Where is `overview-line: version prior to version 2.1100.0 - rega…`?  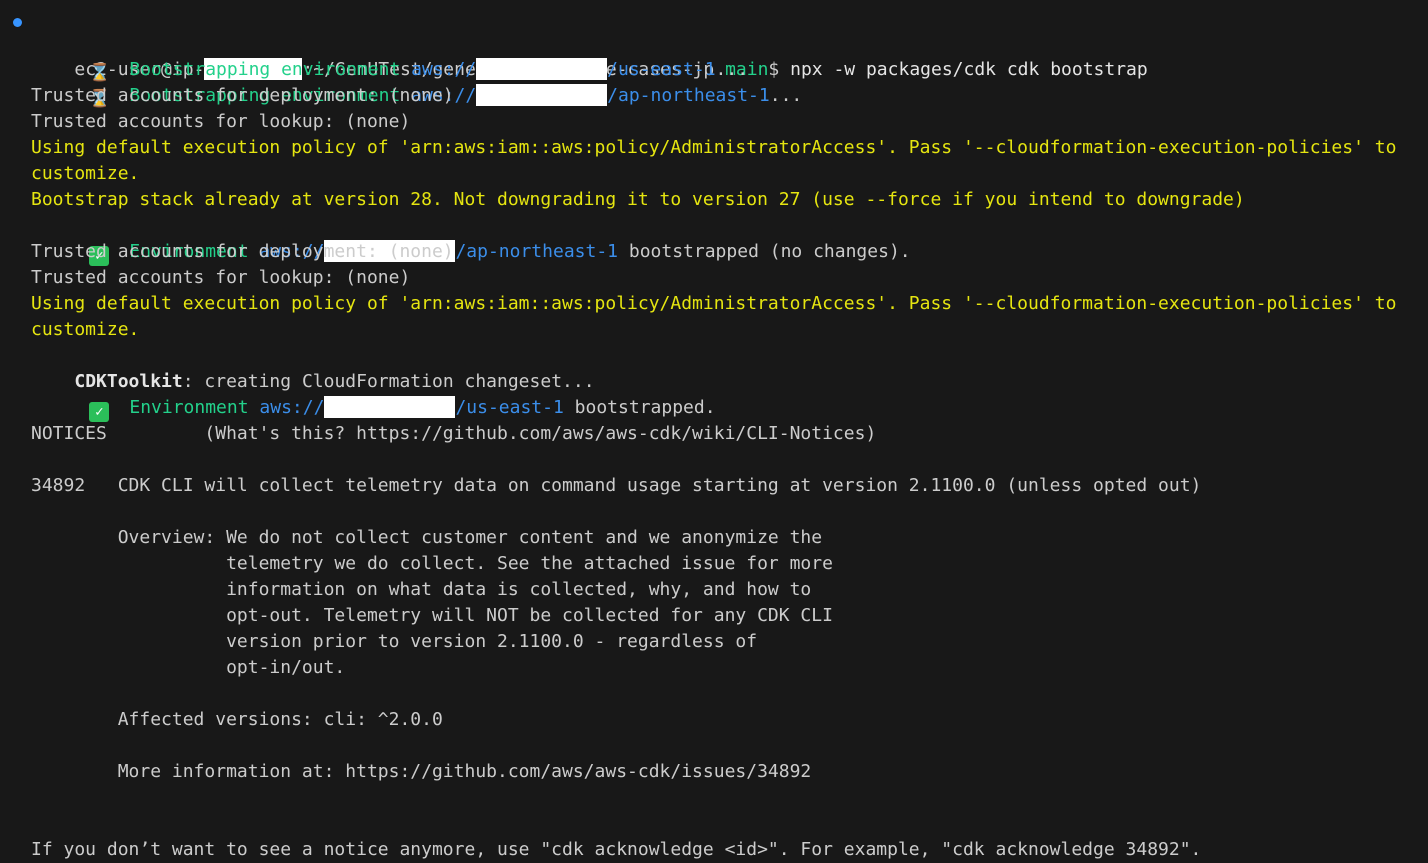
overview-line: version prior to version 2.1100.0 - rega… is located at coordinates (394, 641).